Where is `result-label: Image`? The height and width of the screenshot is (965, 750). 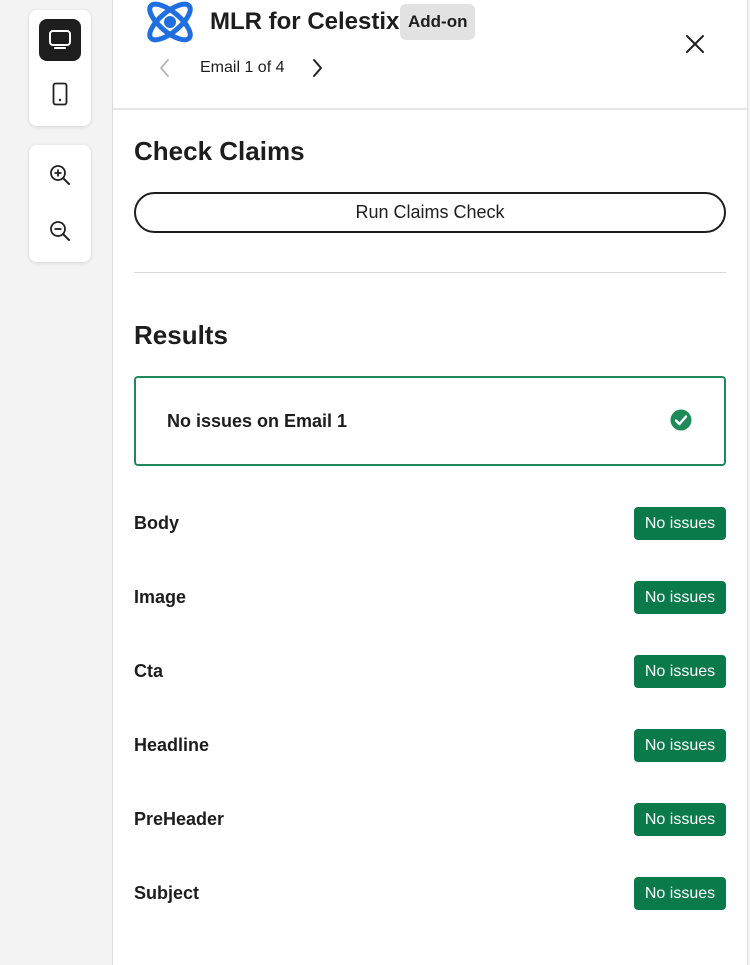
result-label: Image is located at coordinates (160, 597).